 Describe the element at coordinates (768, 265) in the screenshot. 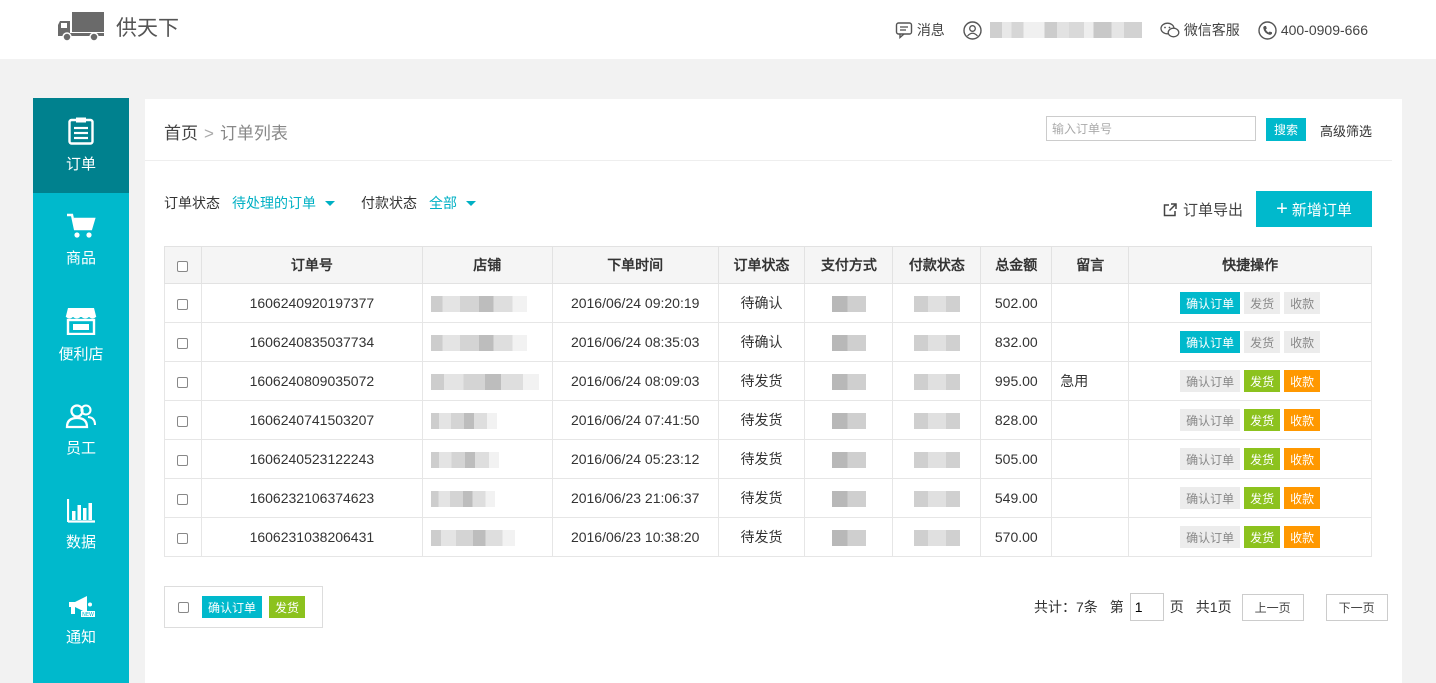

I see `table-header-row: 订单号 店铺 下单时间 订单状态 支付方式 付款状态 总金额 留言 快捷操作` at that location.